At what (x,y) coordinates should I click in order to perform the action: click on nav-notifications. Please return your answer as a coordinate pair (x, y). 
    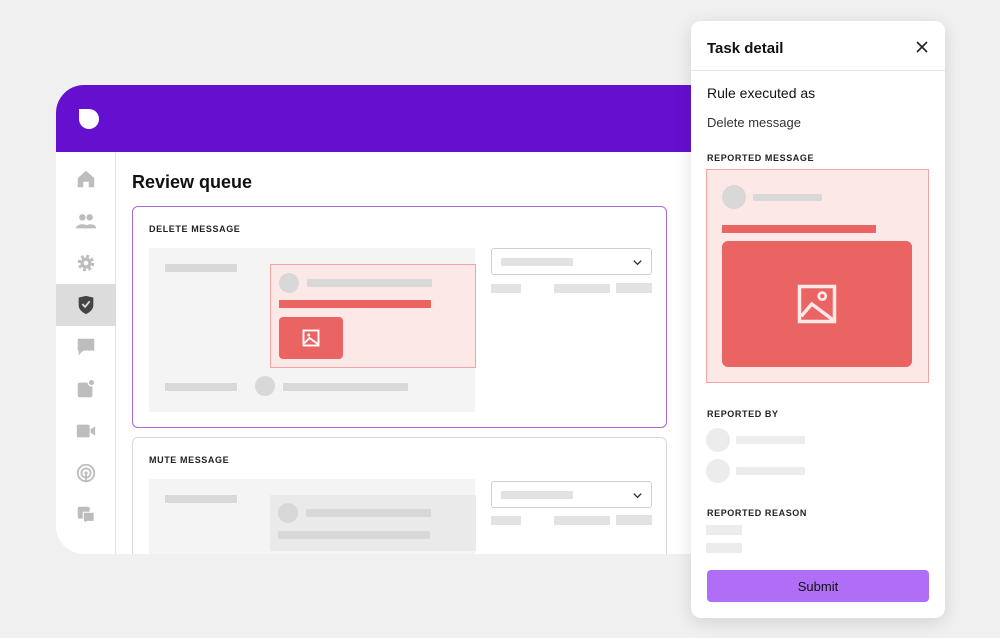
    Looking at the image, I should click on (86, 389).